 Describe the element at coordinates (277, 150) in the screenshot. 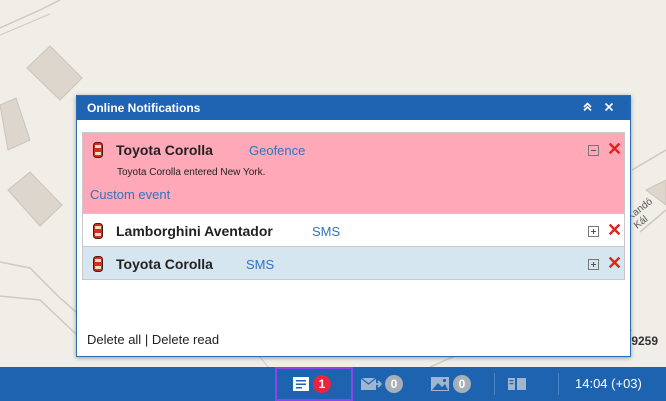

I see `event-type-link: Geofence` at that location.